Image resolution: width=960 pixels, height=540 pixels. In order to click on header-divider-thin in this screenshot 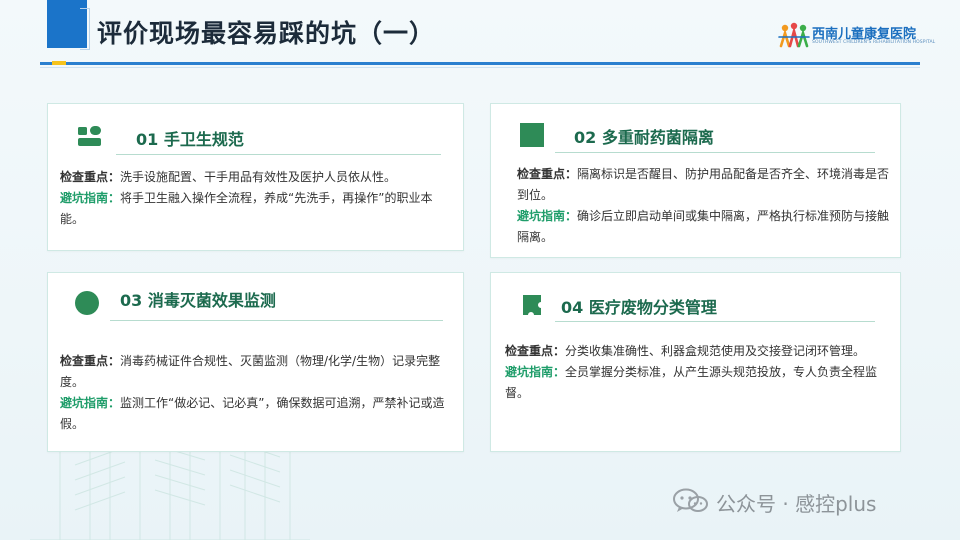, I will do `click(480, 67)`.